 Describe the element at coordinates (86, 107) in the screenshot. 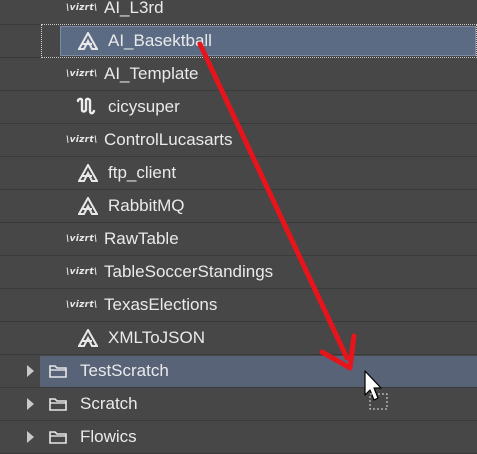

I see `unreal-icon` at that location.